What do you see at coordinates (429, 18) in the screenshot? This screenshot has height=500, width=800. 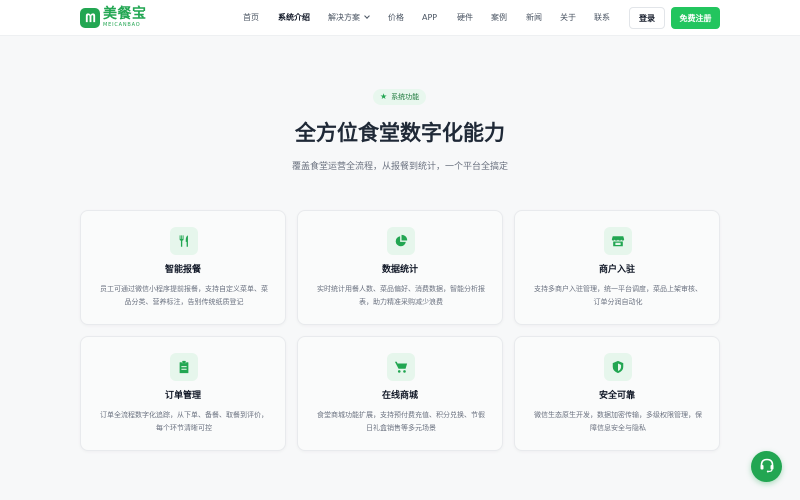 I see `nav-item-app: APP` at bounding box center [429, 18].